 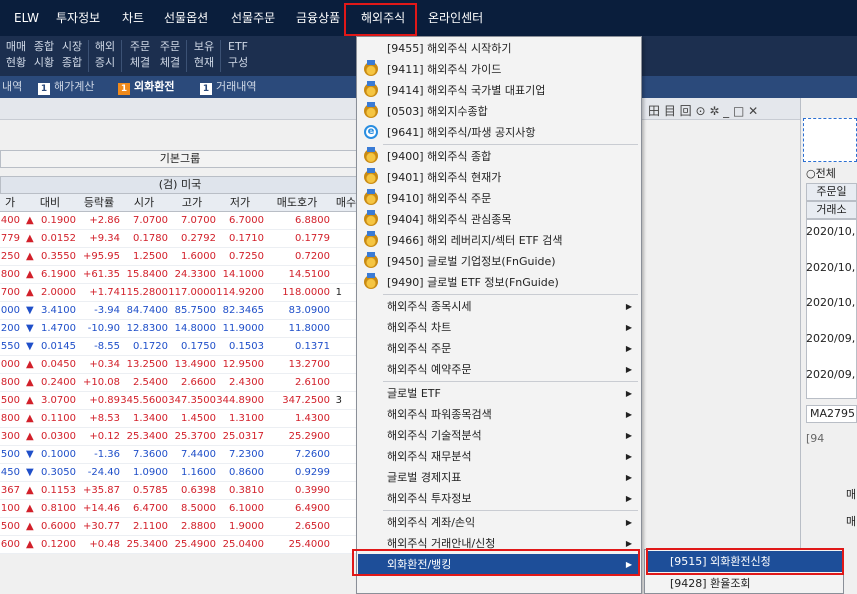 What do you see at coordinates (628, 522) in the screenshot?
I see `submenu-arrow-icon: ▶` at bounding box center [628, 522].